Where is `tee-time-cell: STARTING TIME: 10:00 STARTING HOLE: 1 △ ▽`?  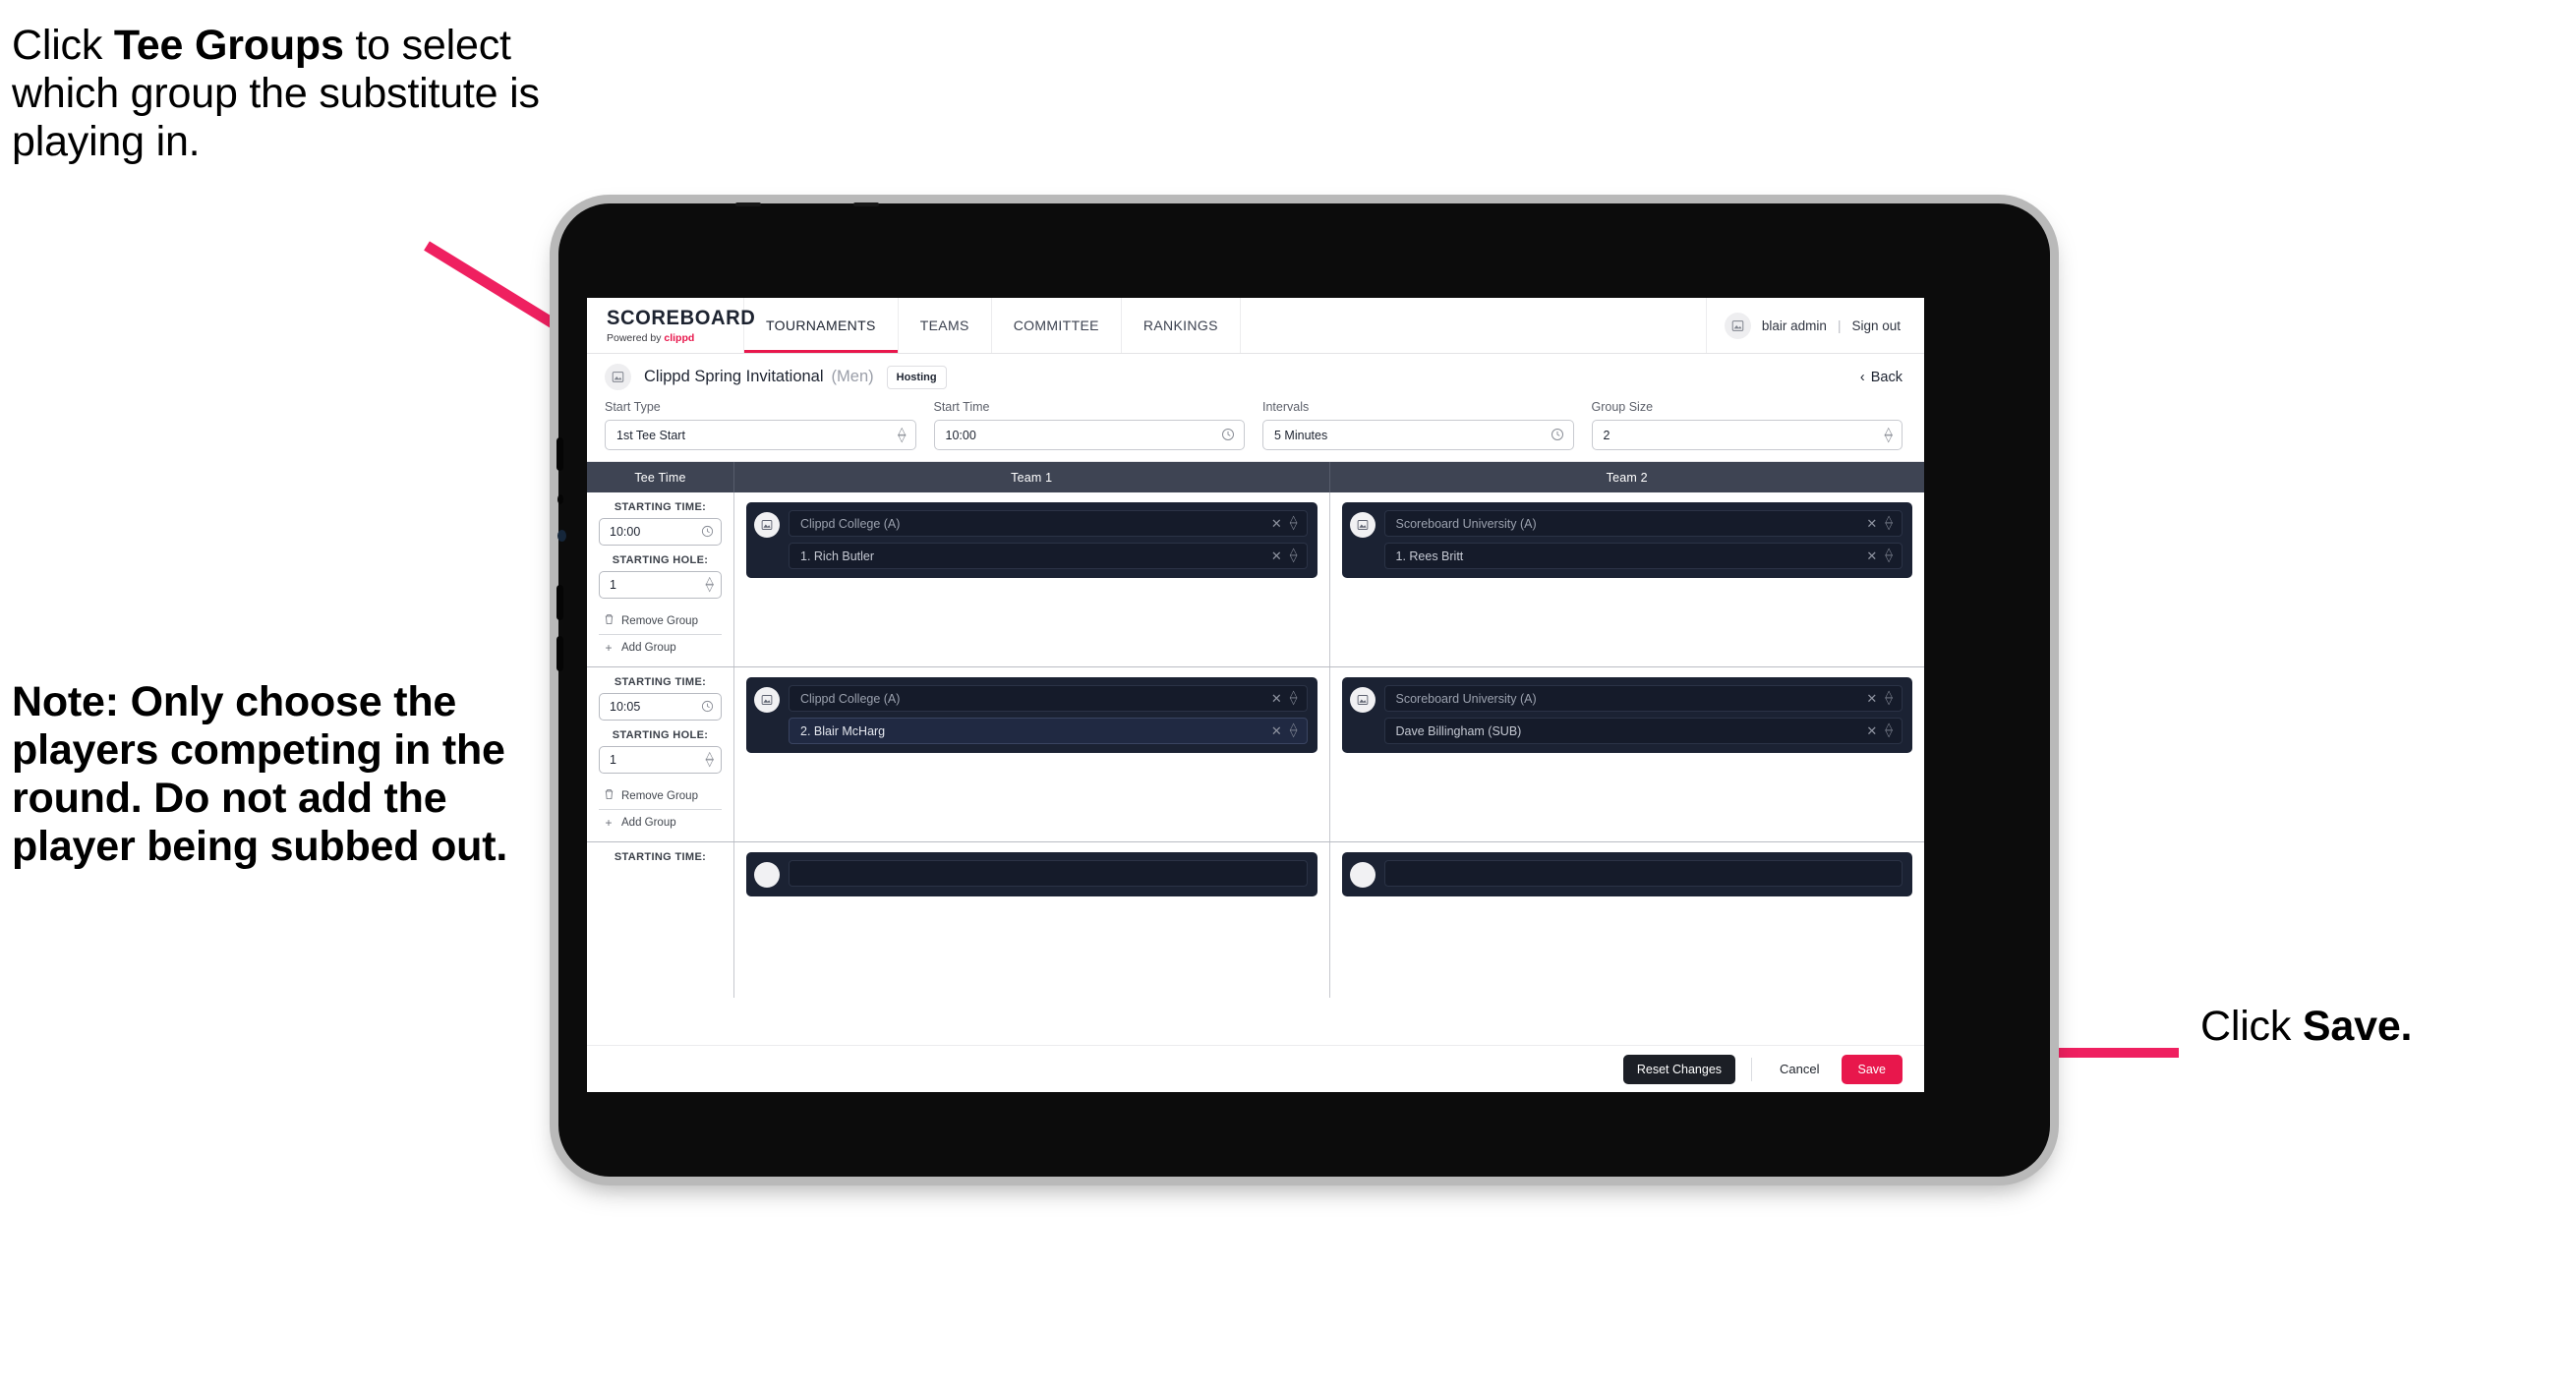
tee-time-cell: STARTING TIME: 10:00 STARTING HOLE: 1 △ ▽ is located at coordinates (660, 579).